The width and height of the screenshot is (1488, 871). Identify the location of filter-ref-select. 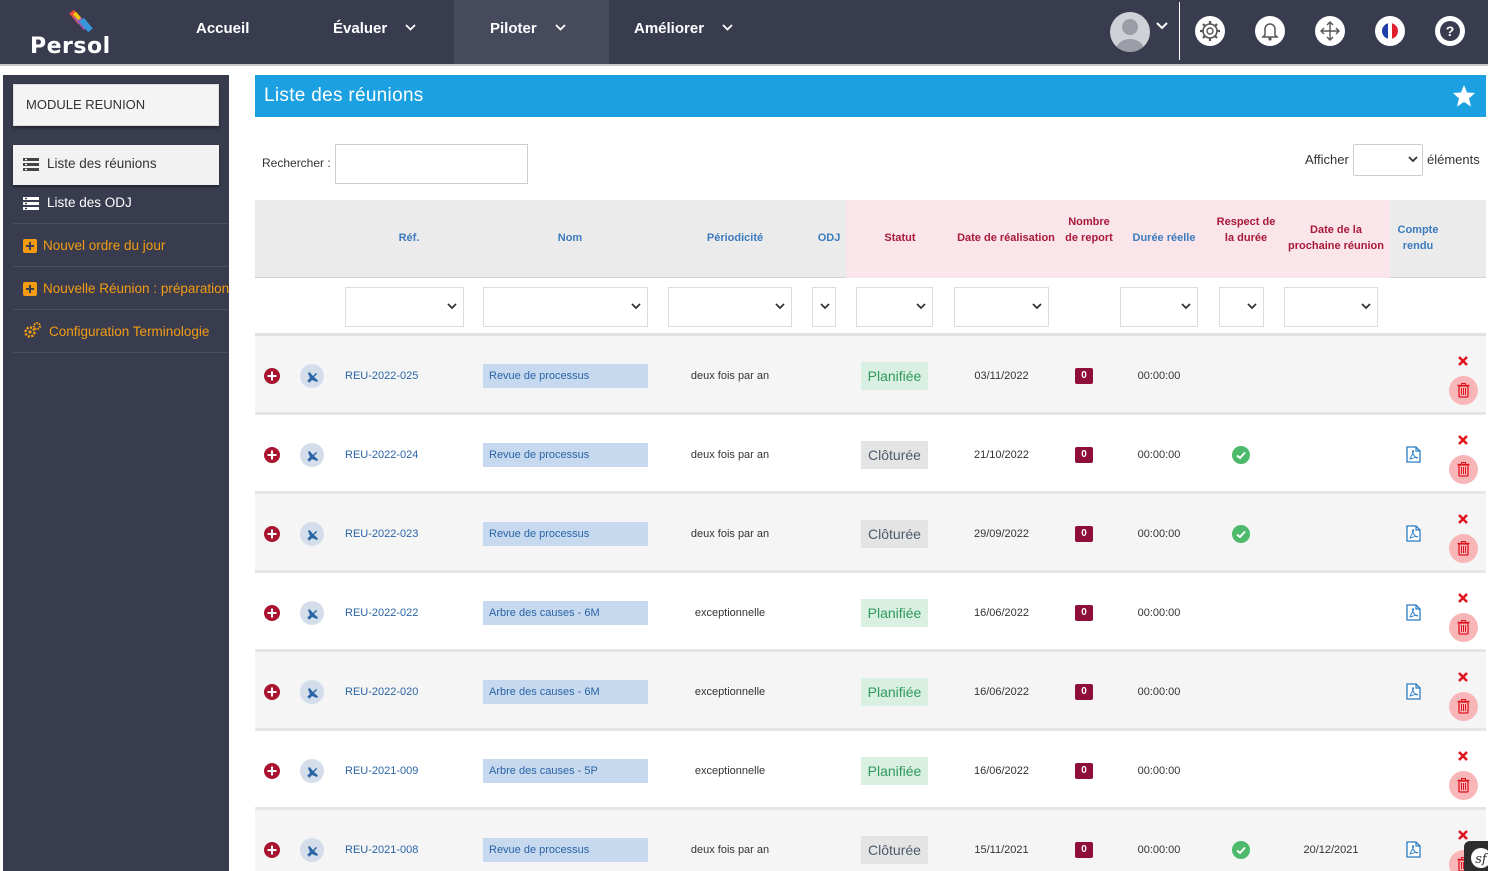
(404, 307).